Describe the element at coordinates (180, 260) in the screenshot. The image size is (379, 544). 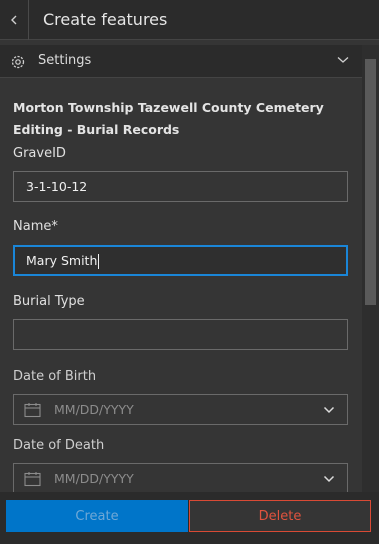
I see `name-input: Mary Smith` at that location.